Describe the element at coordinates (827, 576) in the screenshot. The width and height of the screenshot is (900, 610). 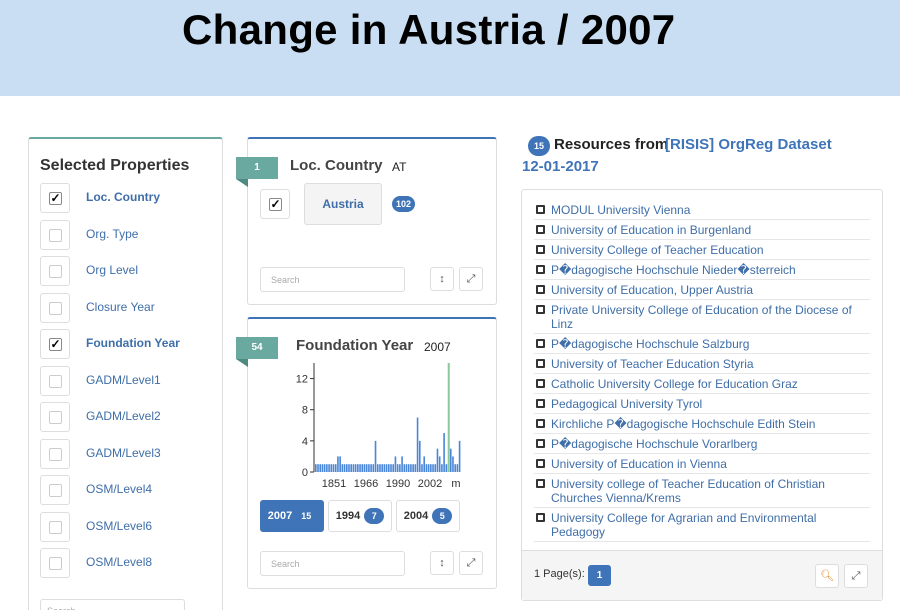
I see `search-icon: 🔍︎` at that location.